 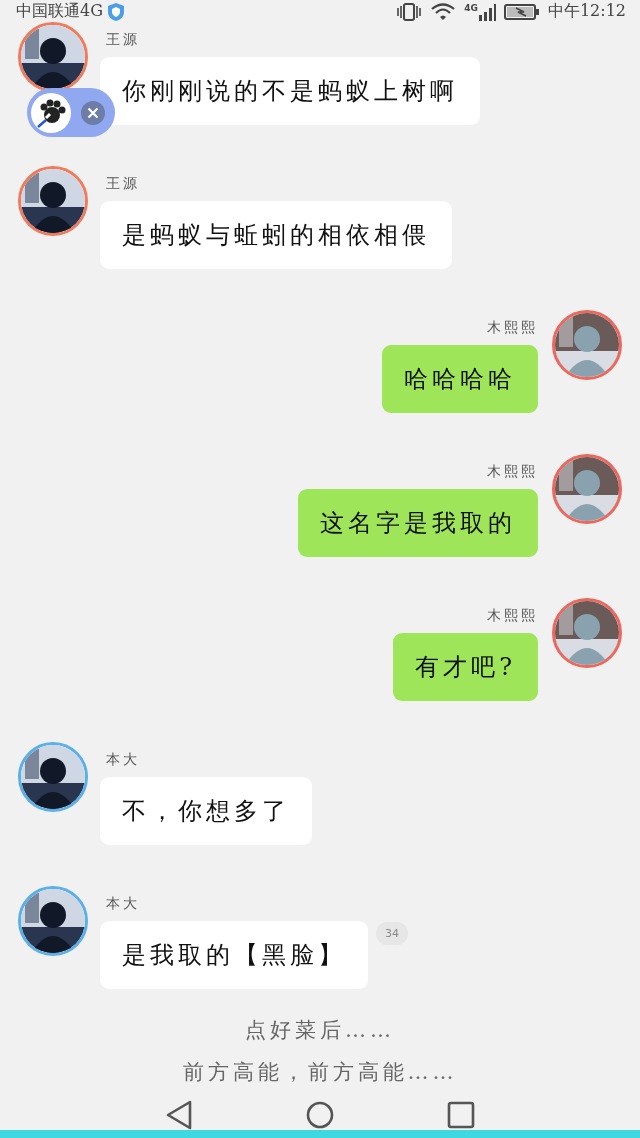 What do you see at coordinates (521, 11) in the screenshot?
I see `battery-icon` at bounding box center [521, 11].